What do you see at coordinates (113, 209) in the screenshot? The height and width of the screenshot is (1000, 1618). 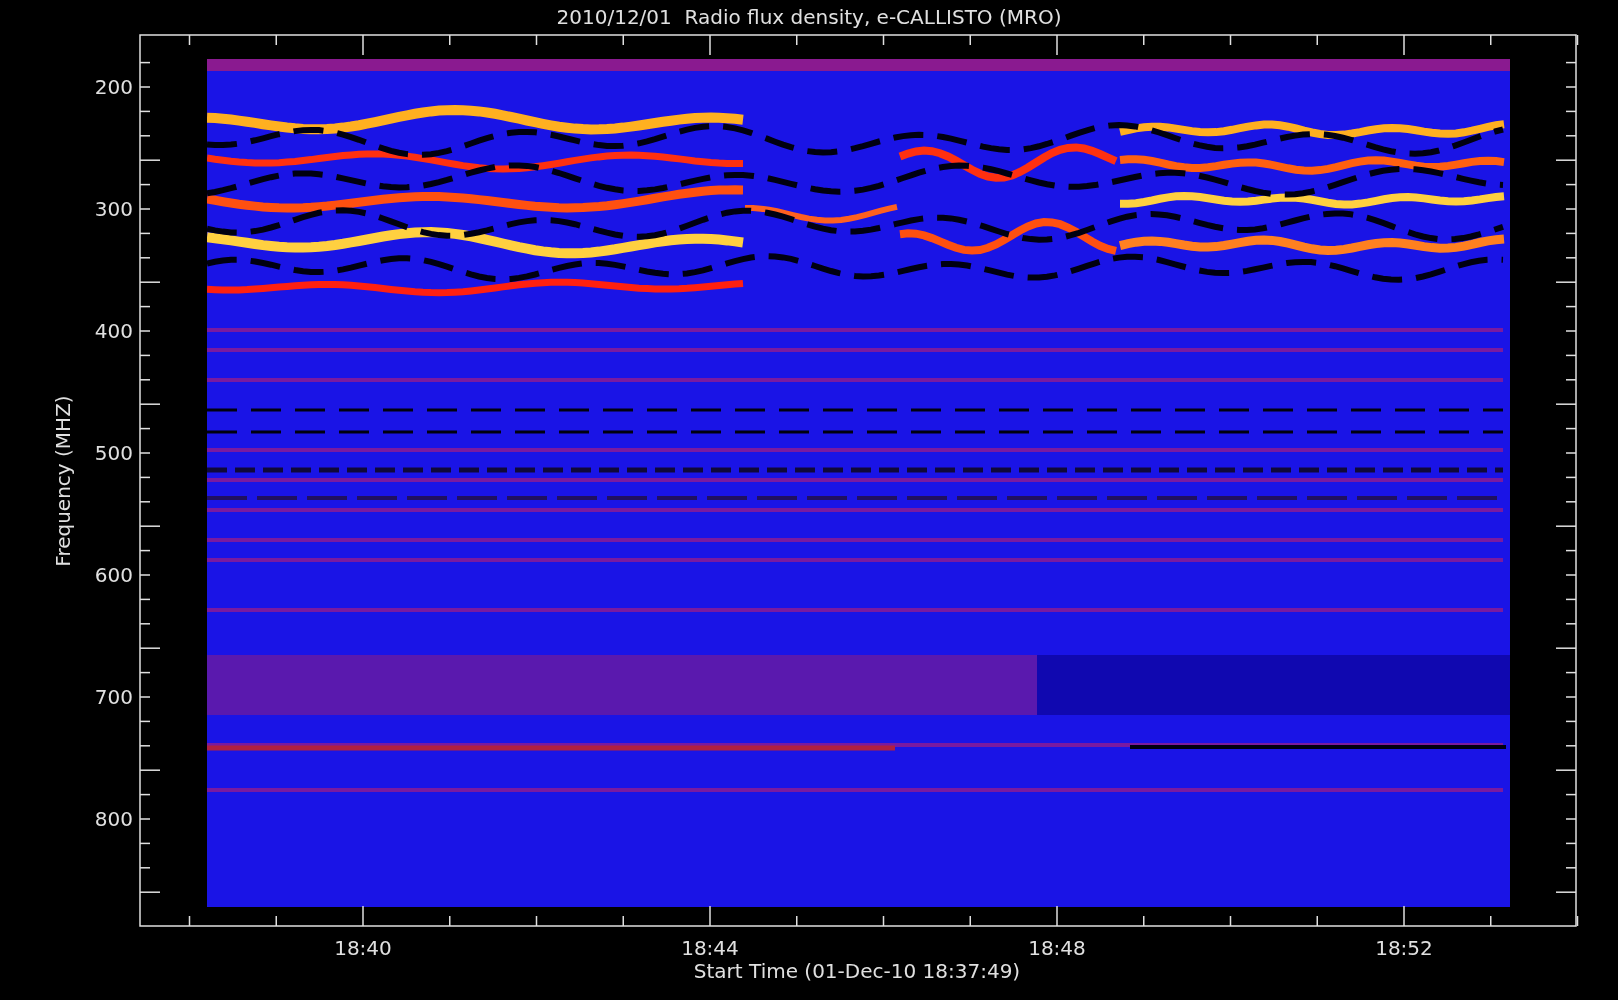 I see `tick-label: 300` at bounding box center [113, 209].